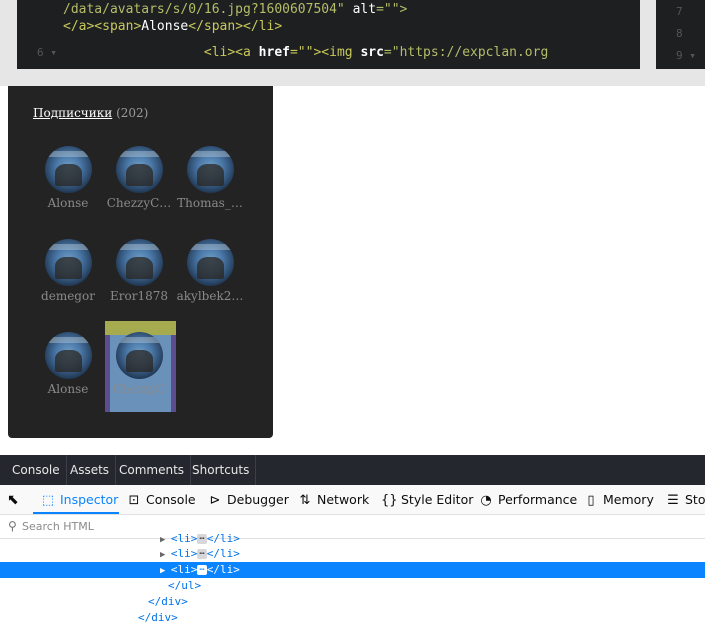 The width and height of the screenshot is (705, 626). What do you see at coordinates (628, 499) in the screenshot?
I see `toolbar-tab-label: Memory` at bounding box center [628, 499].